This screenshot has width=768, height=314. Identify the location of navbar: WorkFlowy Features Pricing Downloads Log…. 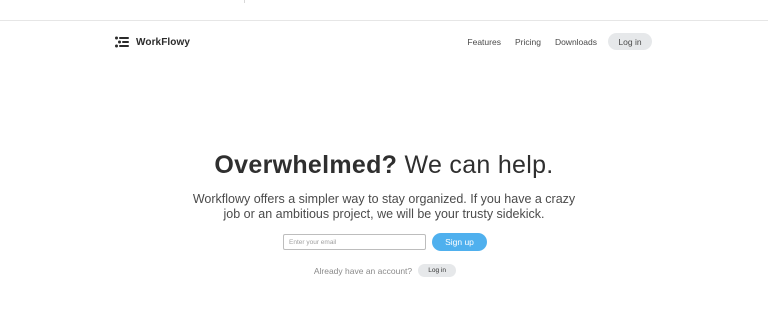
(384, 42).